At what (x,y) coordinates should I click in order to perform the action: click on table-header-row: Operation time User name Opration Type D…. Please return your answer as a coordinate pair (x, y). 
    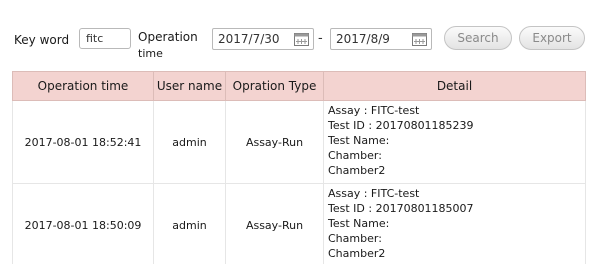
    Looking at the image, I should click on (299, 86).